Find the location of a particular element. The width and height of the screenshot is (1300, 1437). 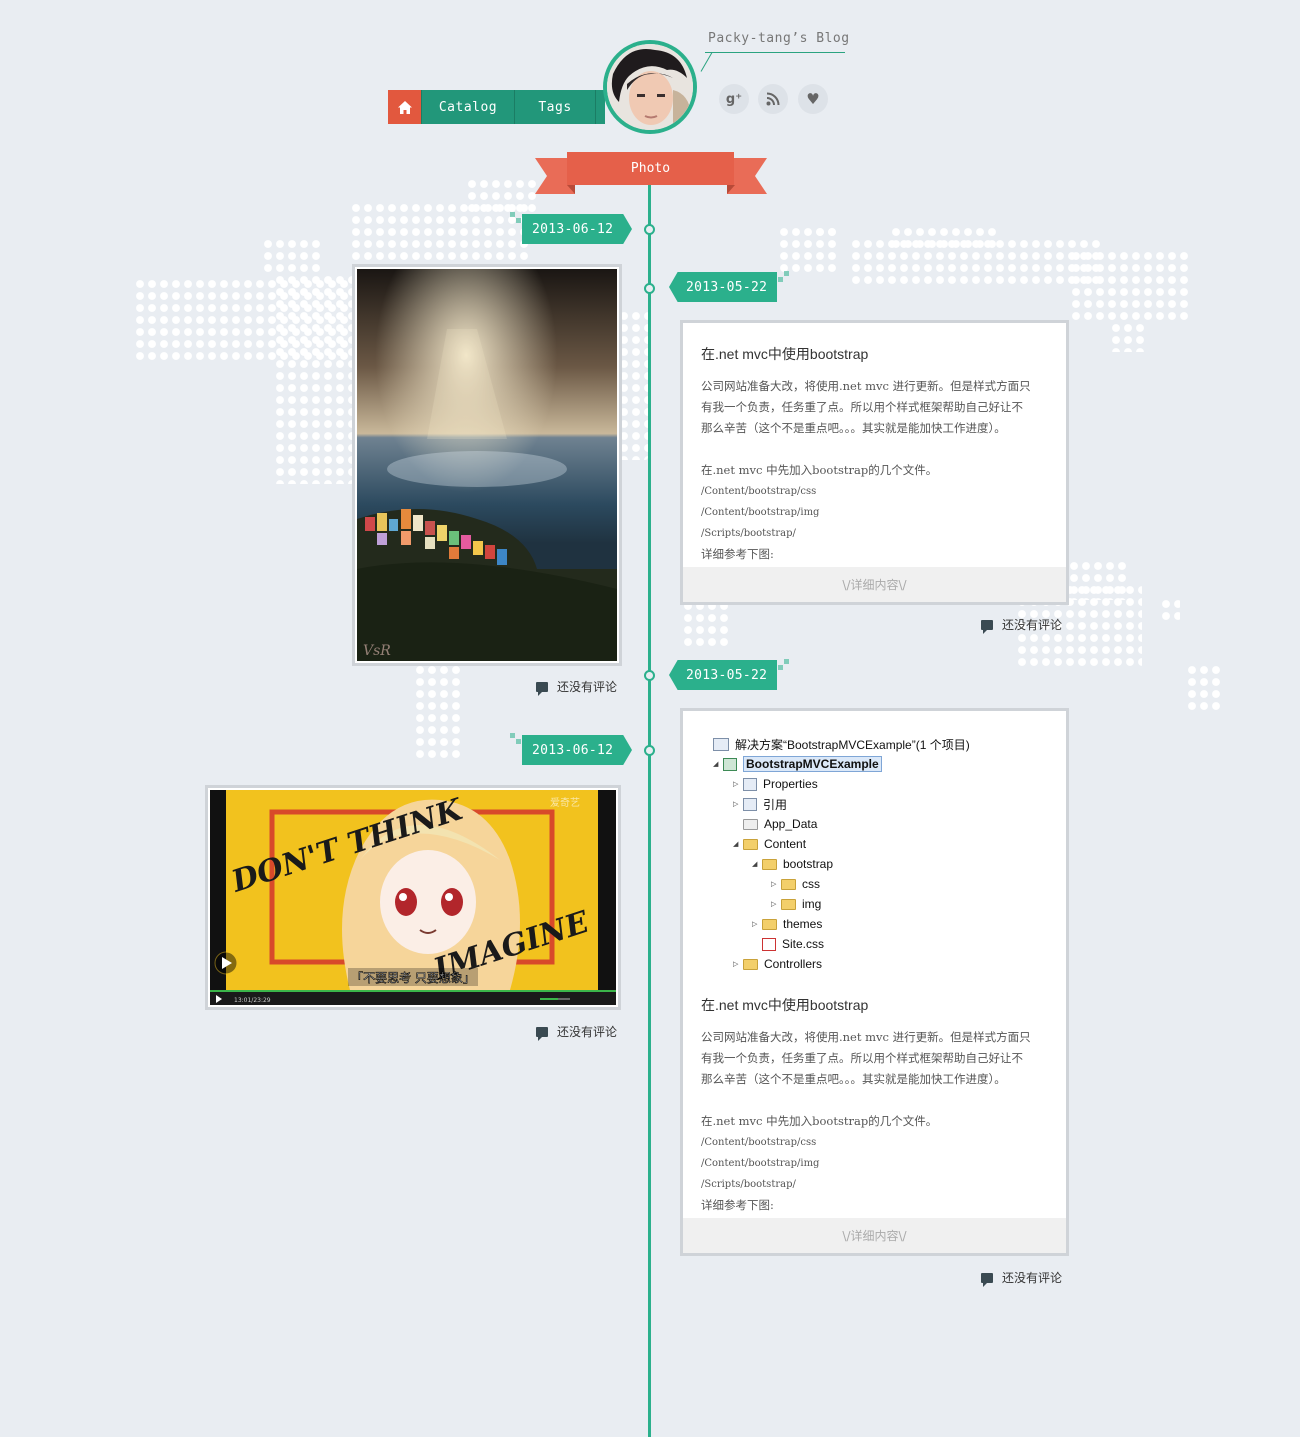

avatar-photo is located at coordinates (650, 87).